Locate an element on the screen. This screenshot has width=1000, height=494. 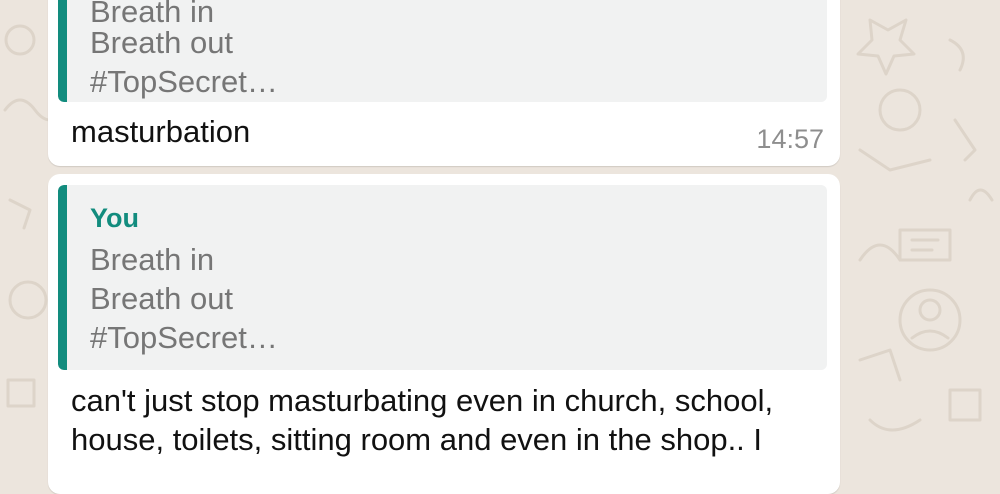
quoted-line: Breath in is located at coordinates (152, 259).